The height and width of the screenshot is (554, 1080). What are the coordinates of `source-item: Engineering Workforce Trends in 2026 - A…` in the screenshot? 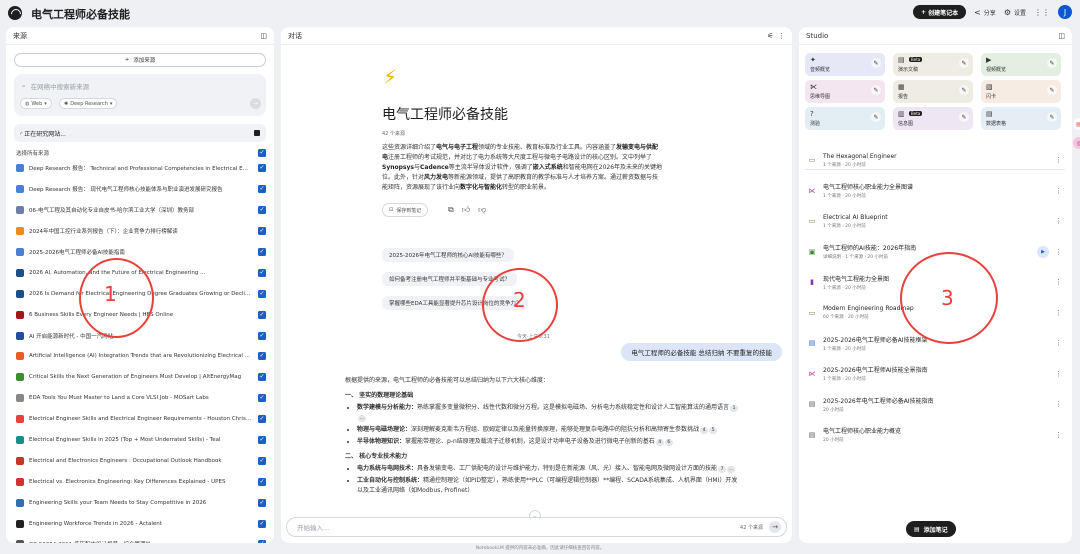 It's located at (141, 523).